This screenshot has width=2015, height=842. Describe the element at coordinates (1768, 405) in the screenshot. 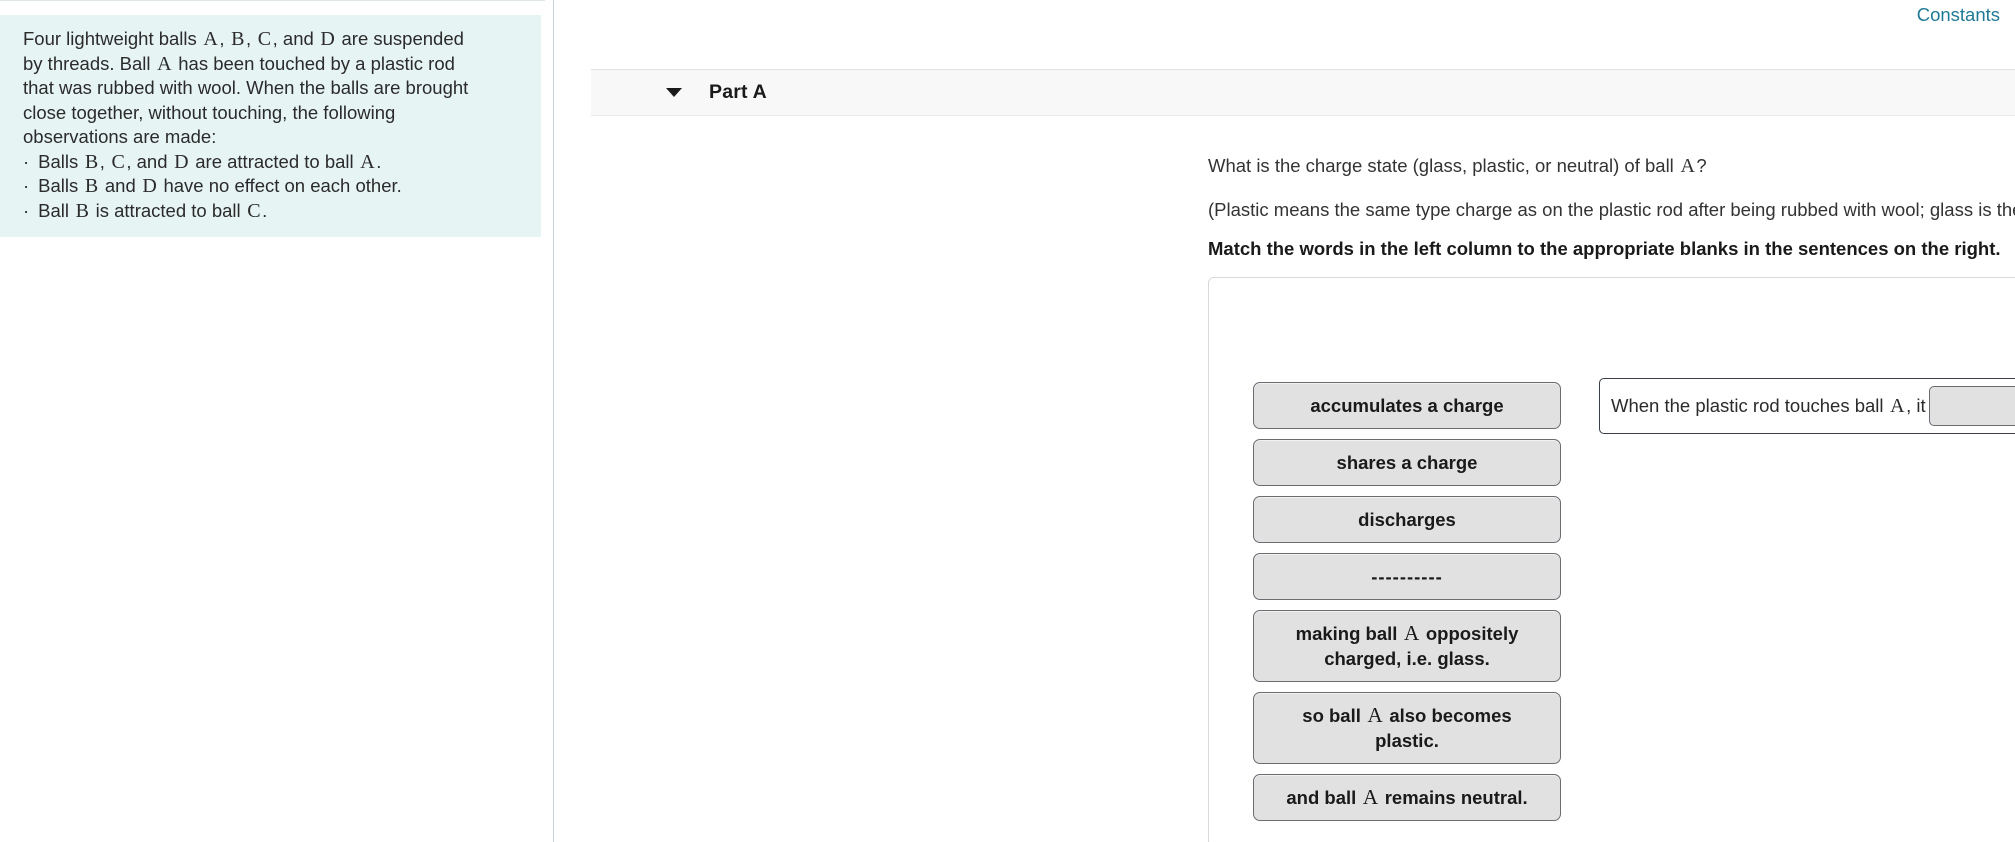

I see `sentence-prefix: When the plastic rod touches ball A, it` at that location.